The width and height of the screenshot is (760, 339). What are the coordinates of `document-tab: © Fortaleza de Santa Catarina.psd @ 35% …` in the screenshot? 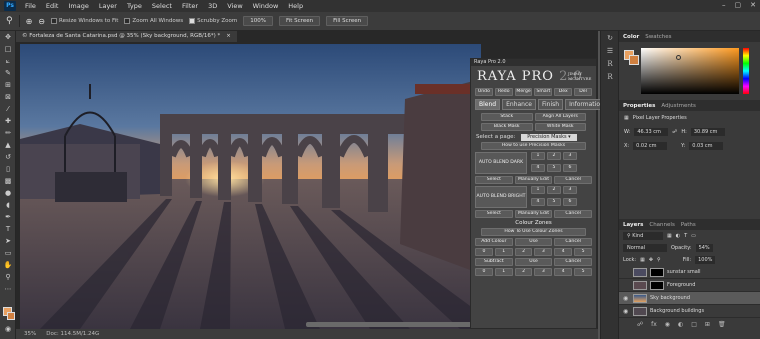 It's located at (126, 36).